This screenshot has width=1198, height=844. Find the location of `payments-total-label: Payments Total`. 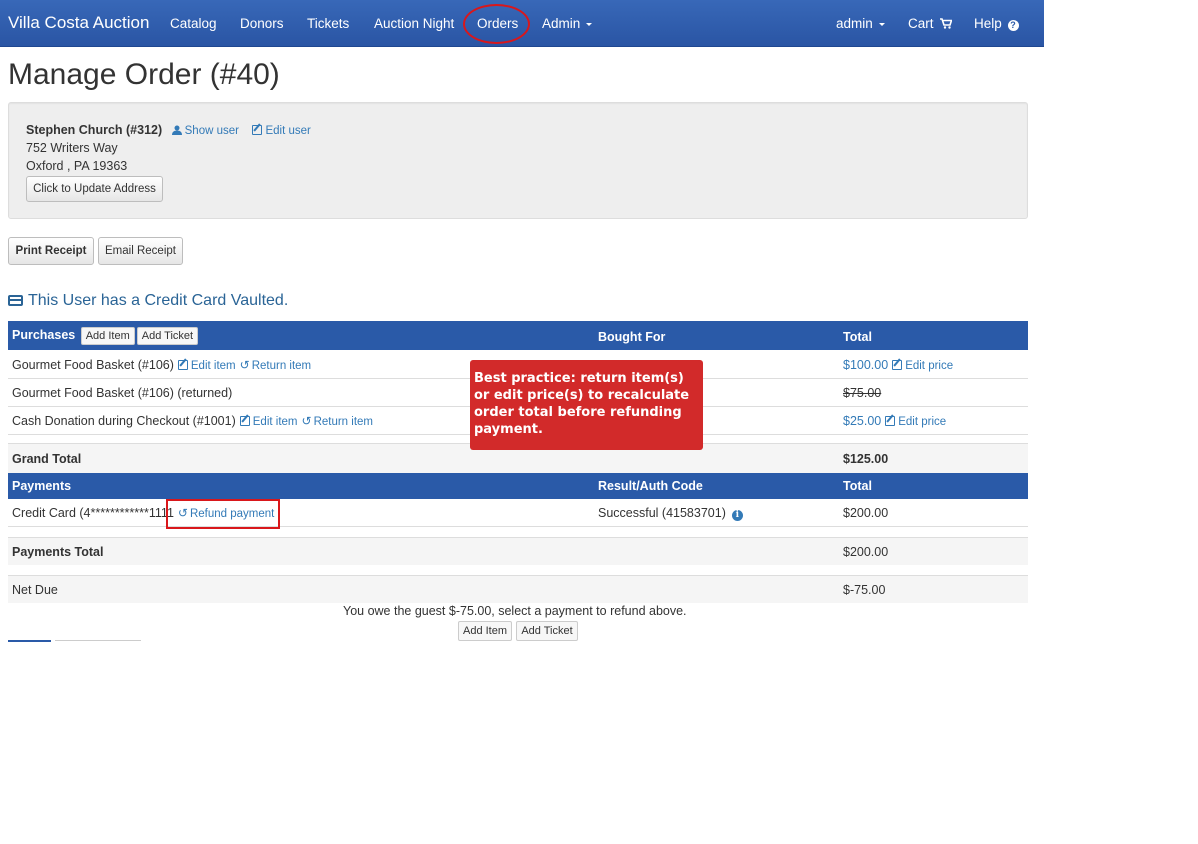

payments-total-label: Payments Total is located at coordinates (58, 552).